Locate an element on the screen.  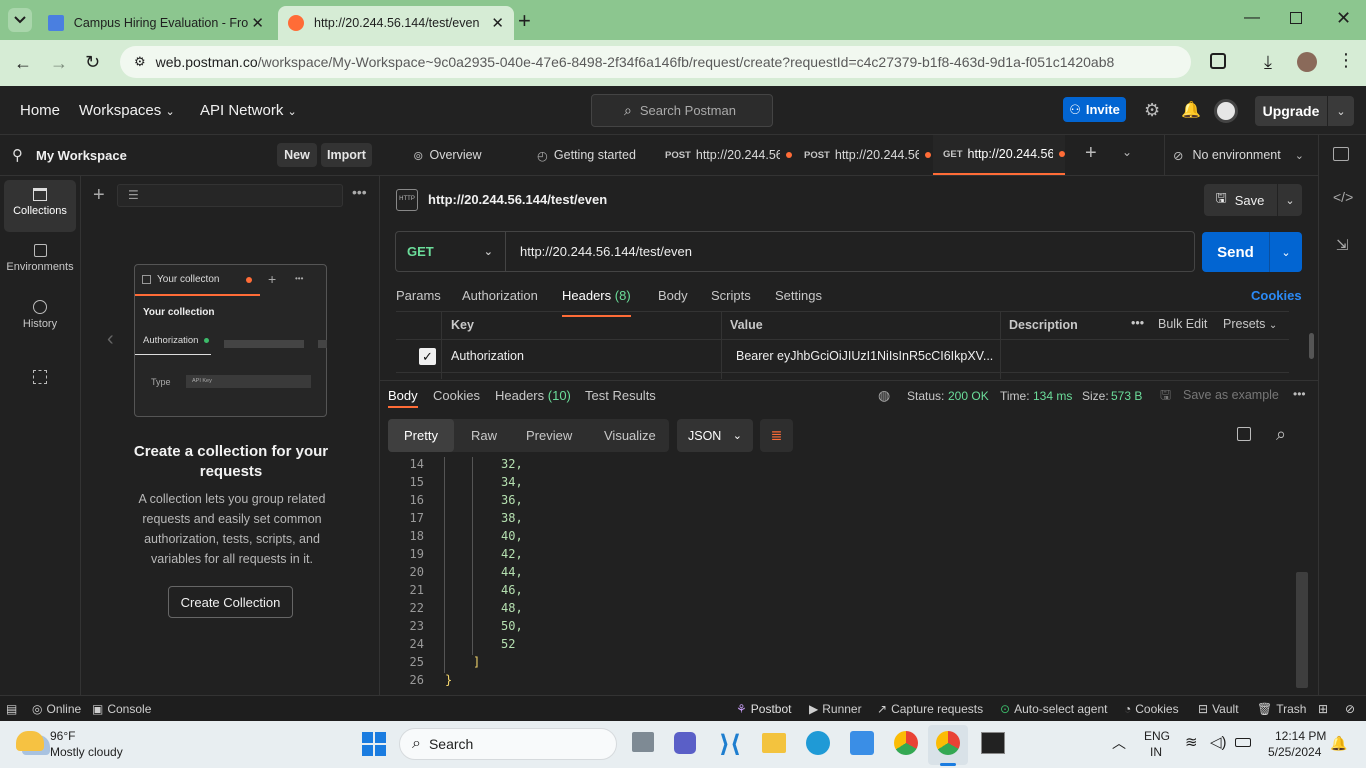
tab-authorization: Authorization is located at coordinates (500, 295).